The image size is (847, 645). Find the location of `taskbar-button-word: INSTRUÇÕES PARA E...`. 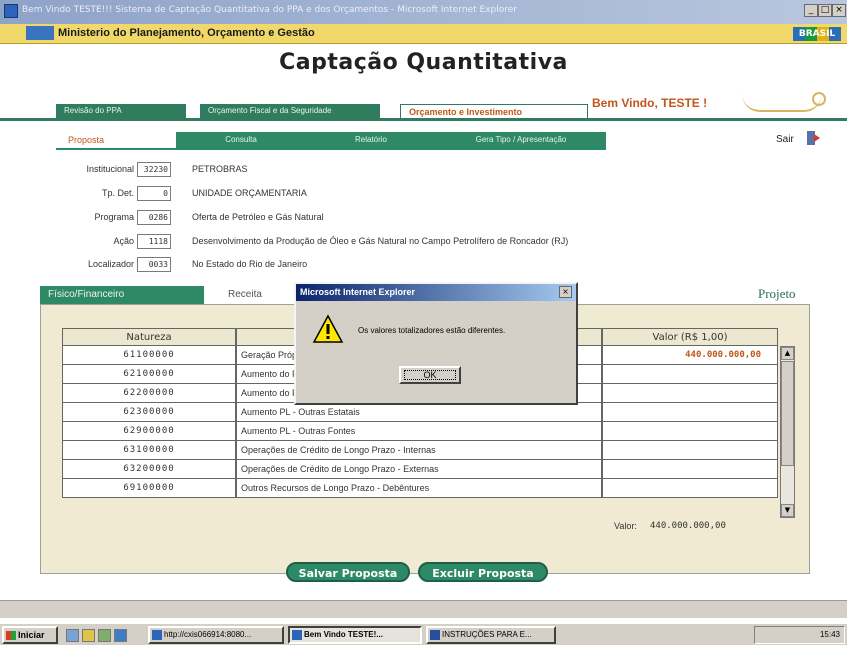

taskbar-button-word: INSTRUÇÕES PARA E... is located at coordinates (491, 635).